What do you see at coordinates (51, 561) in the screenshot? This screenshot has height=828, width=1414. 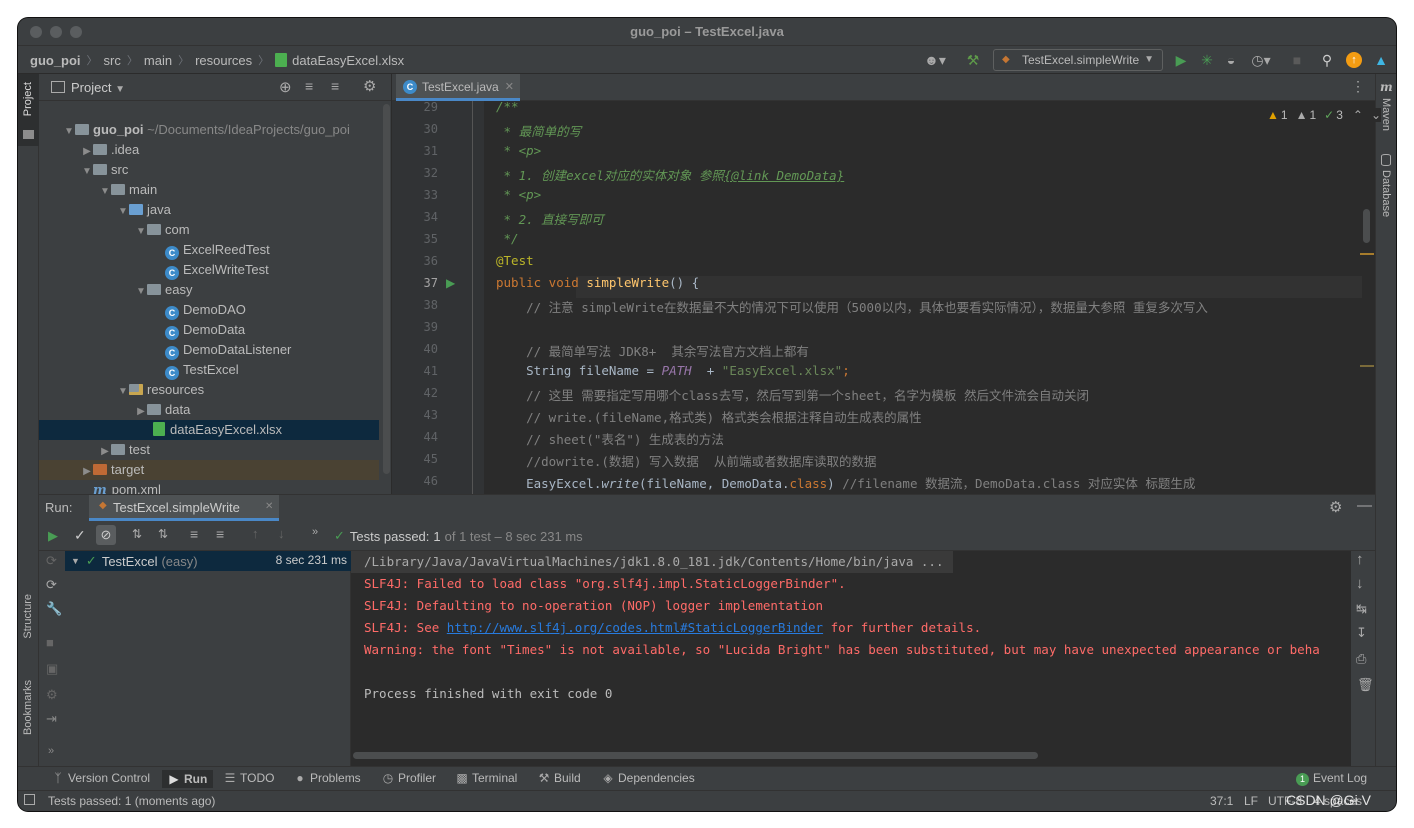 I see `rerun-failed-icon: ⟳` at bounding box center [51, 561].